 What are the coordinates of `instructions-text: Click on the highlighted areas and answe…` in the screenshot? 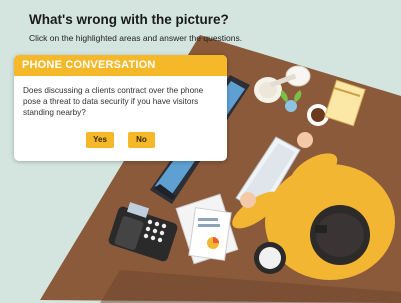 It's located at (136, 38).